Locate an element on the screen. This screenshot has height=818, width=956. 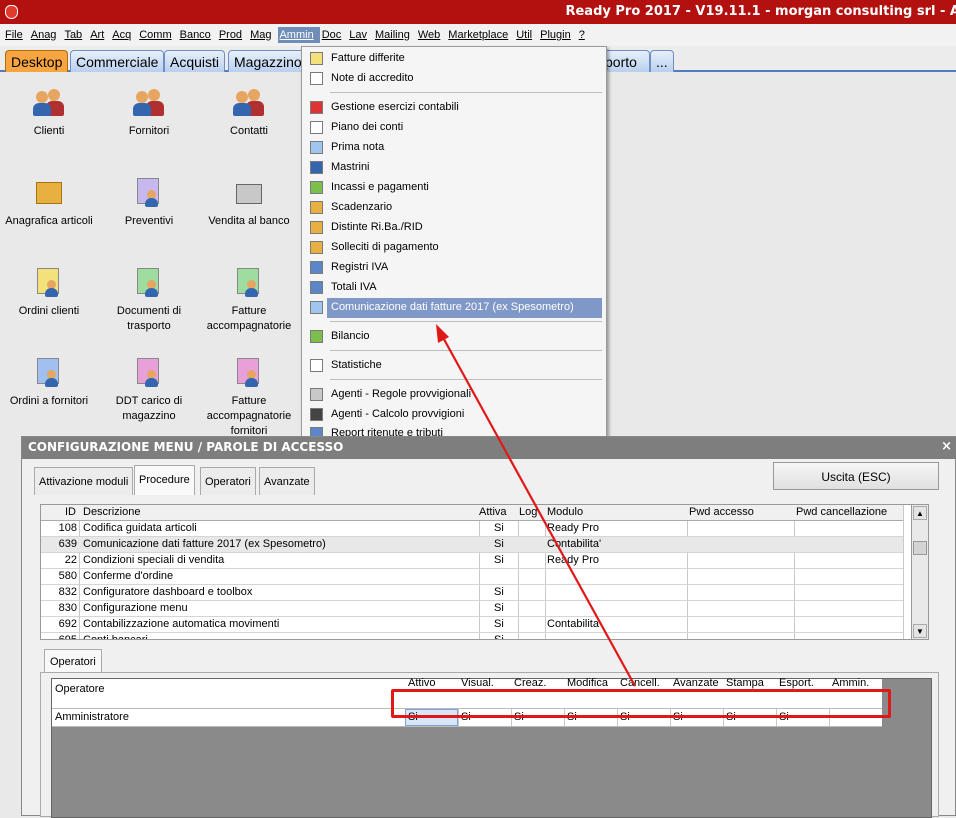
menu-item-scadenzario: Scadenzario is located at coordinates (454, 208).